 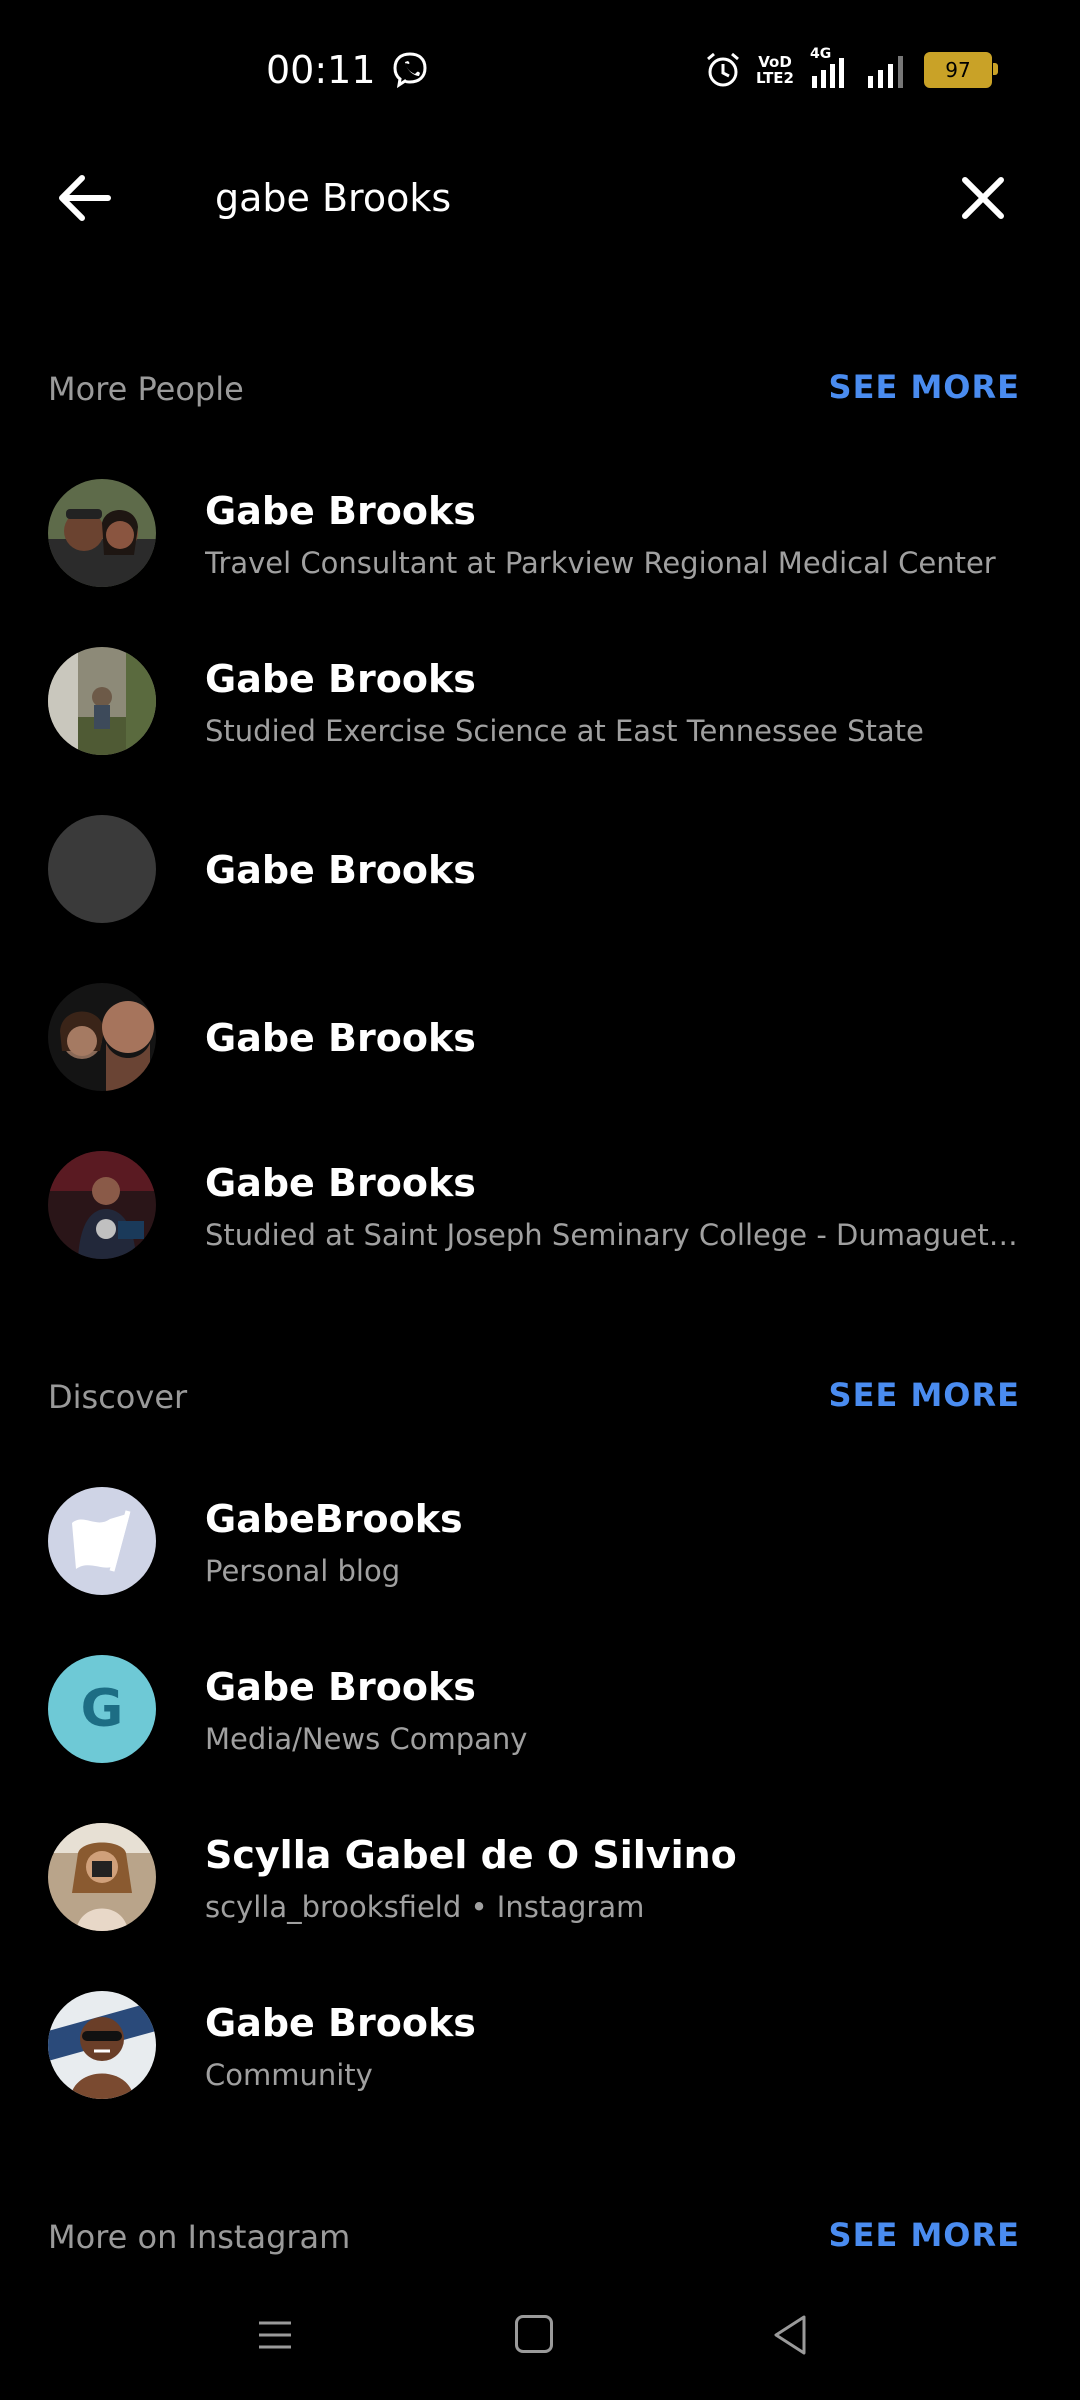 What do you see at coordinates (540, 2042) in the screenshot?
I see `list-item: Gabe Brooks Community` at bounding box center [540, 2042].